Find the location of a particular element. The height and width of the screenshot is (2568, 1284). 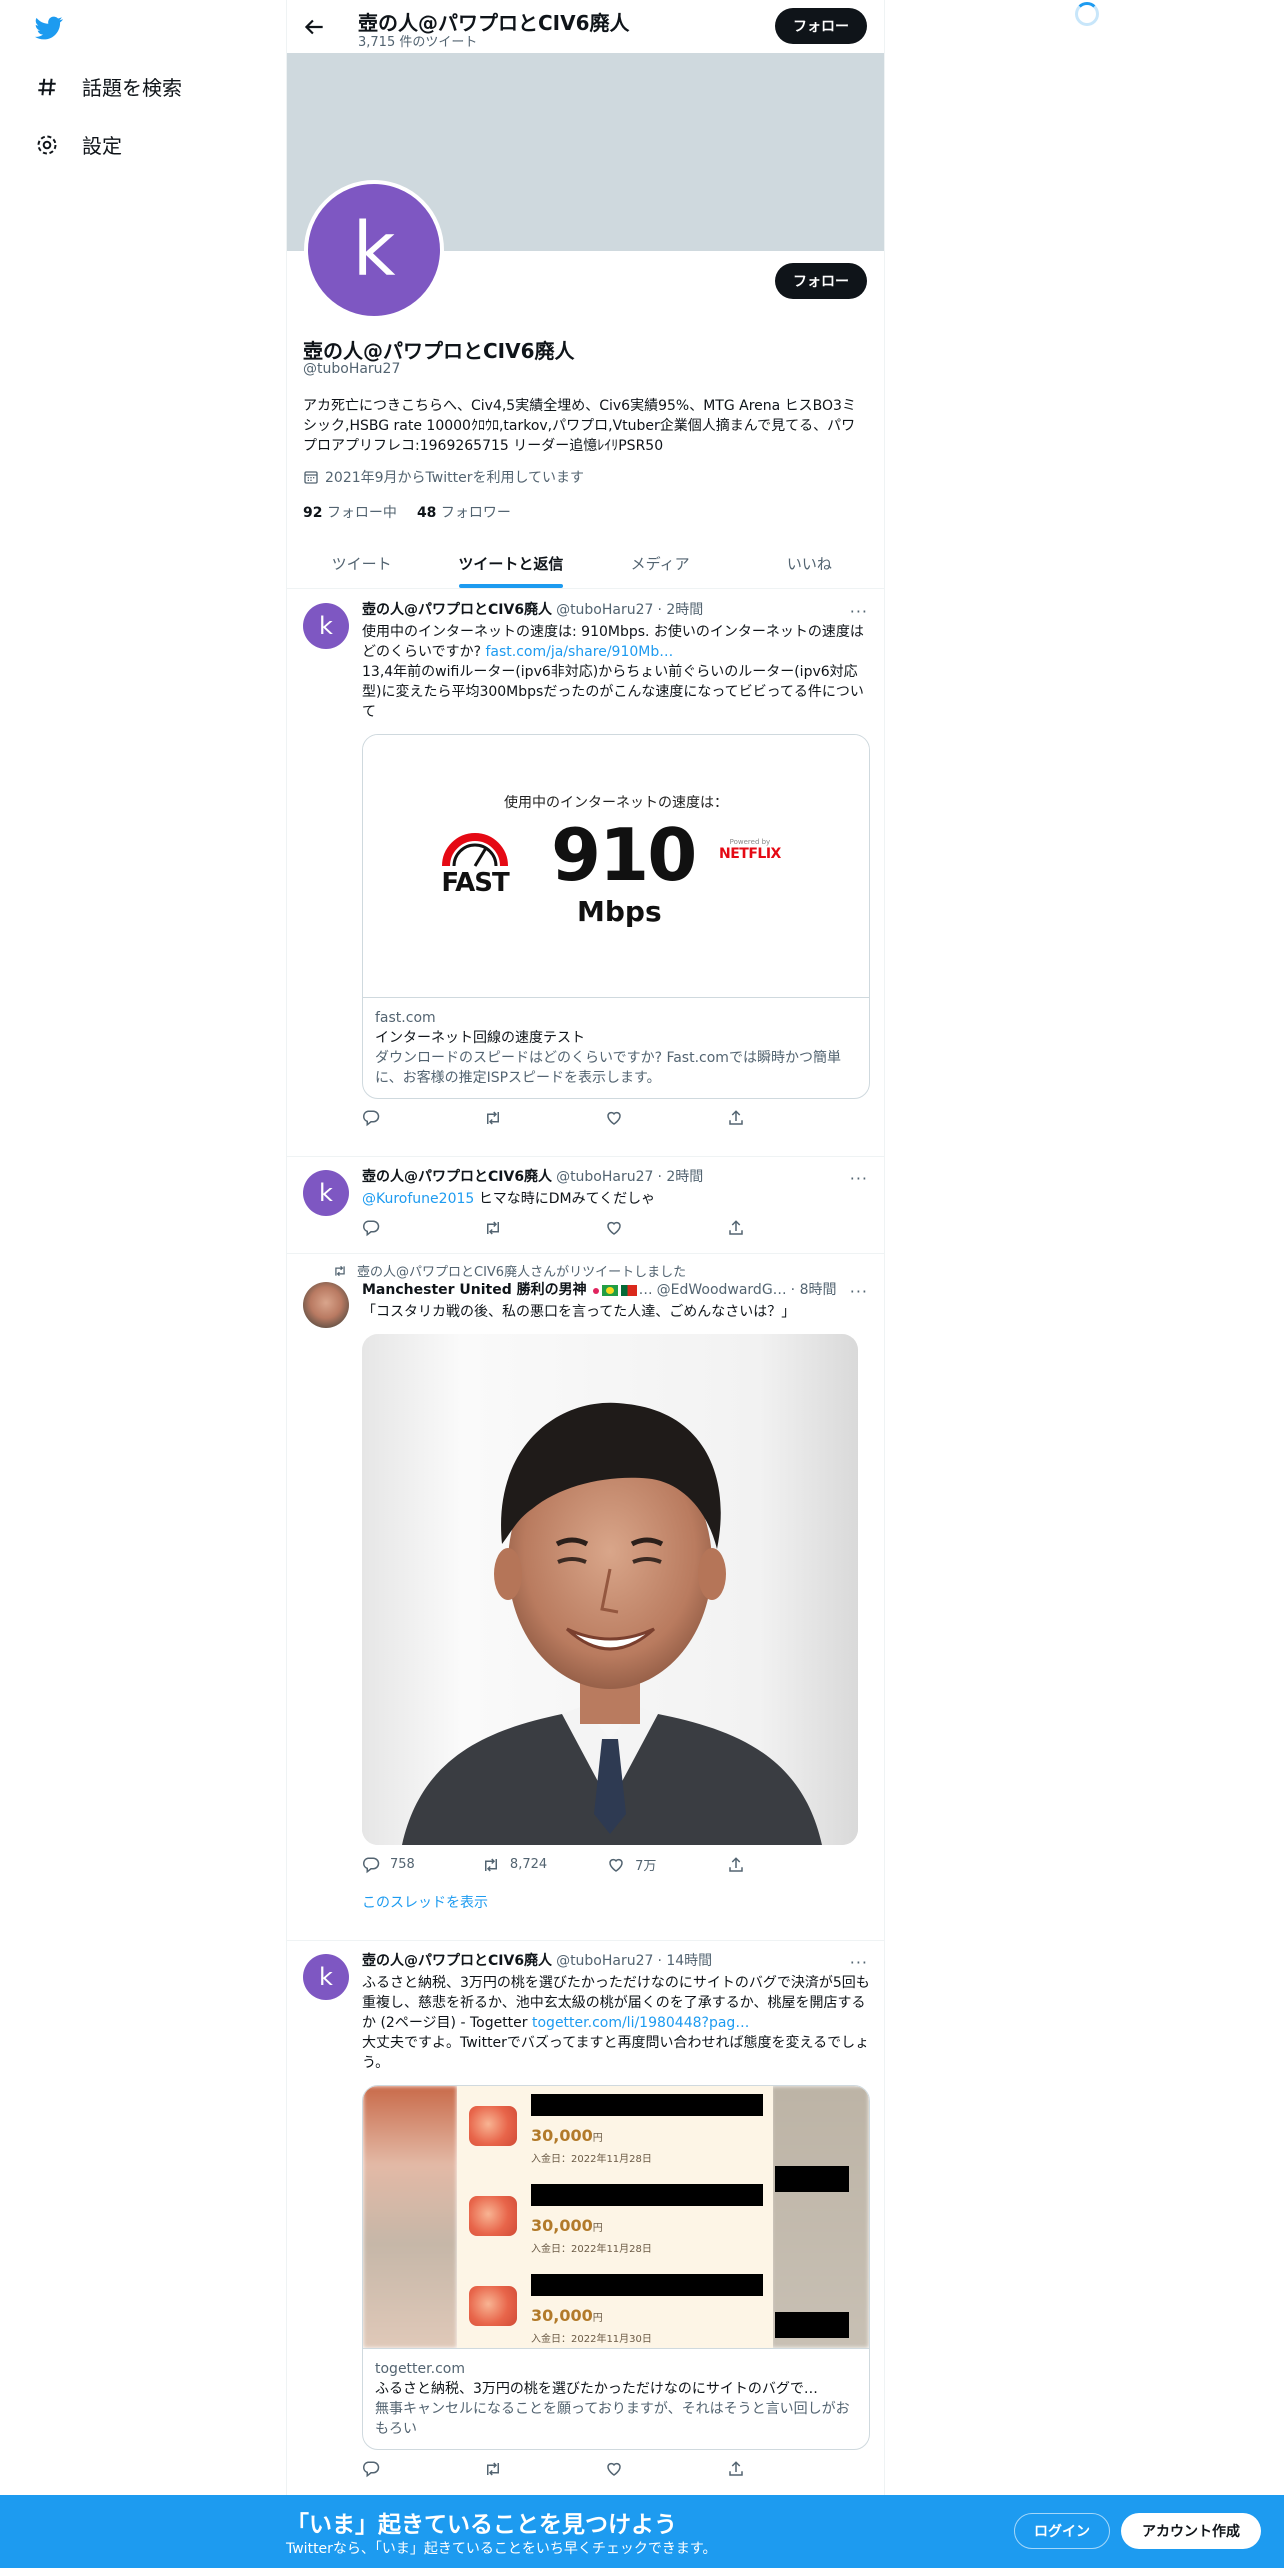

reply-button: 758 is located at coordinates (392, 1864).